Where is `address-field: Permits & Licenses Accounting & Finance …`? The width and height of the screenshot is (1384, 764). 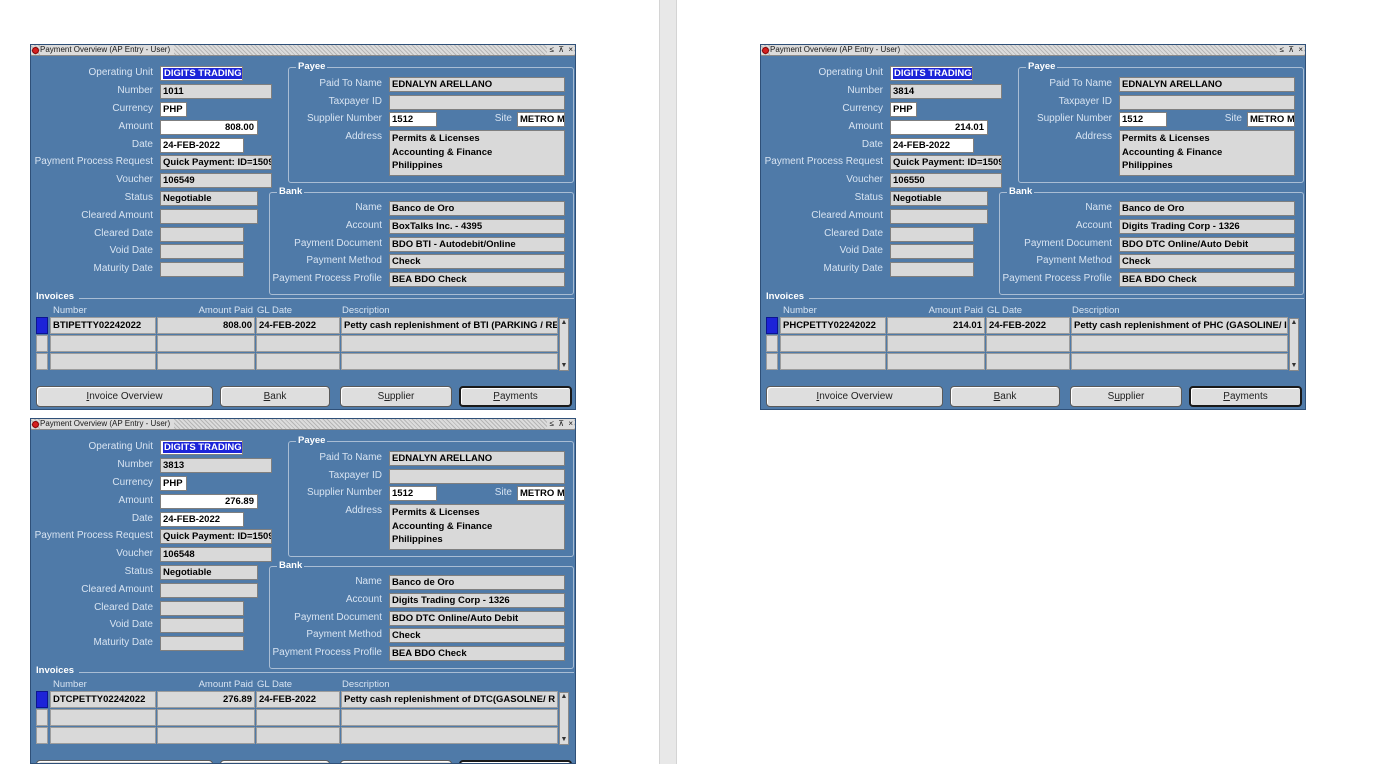 address-field: Permits & Licenses Accounting & Finance … is located at coordinates (1207, 153).